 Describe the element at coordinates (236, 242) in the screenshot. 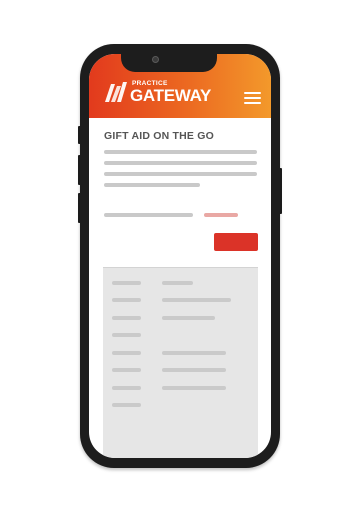

I see `submit-button` at that location.